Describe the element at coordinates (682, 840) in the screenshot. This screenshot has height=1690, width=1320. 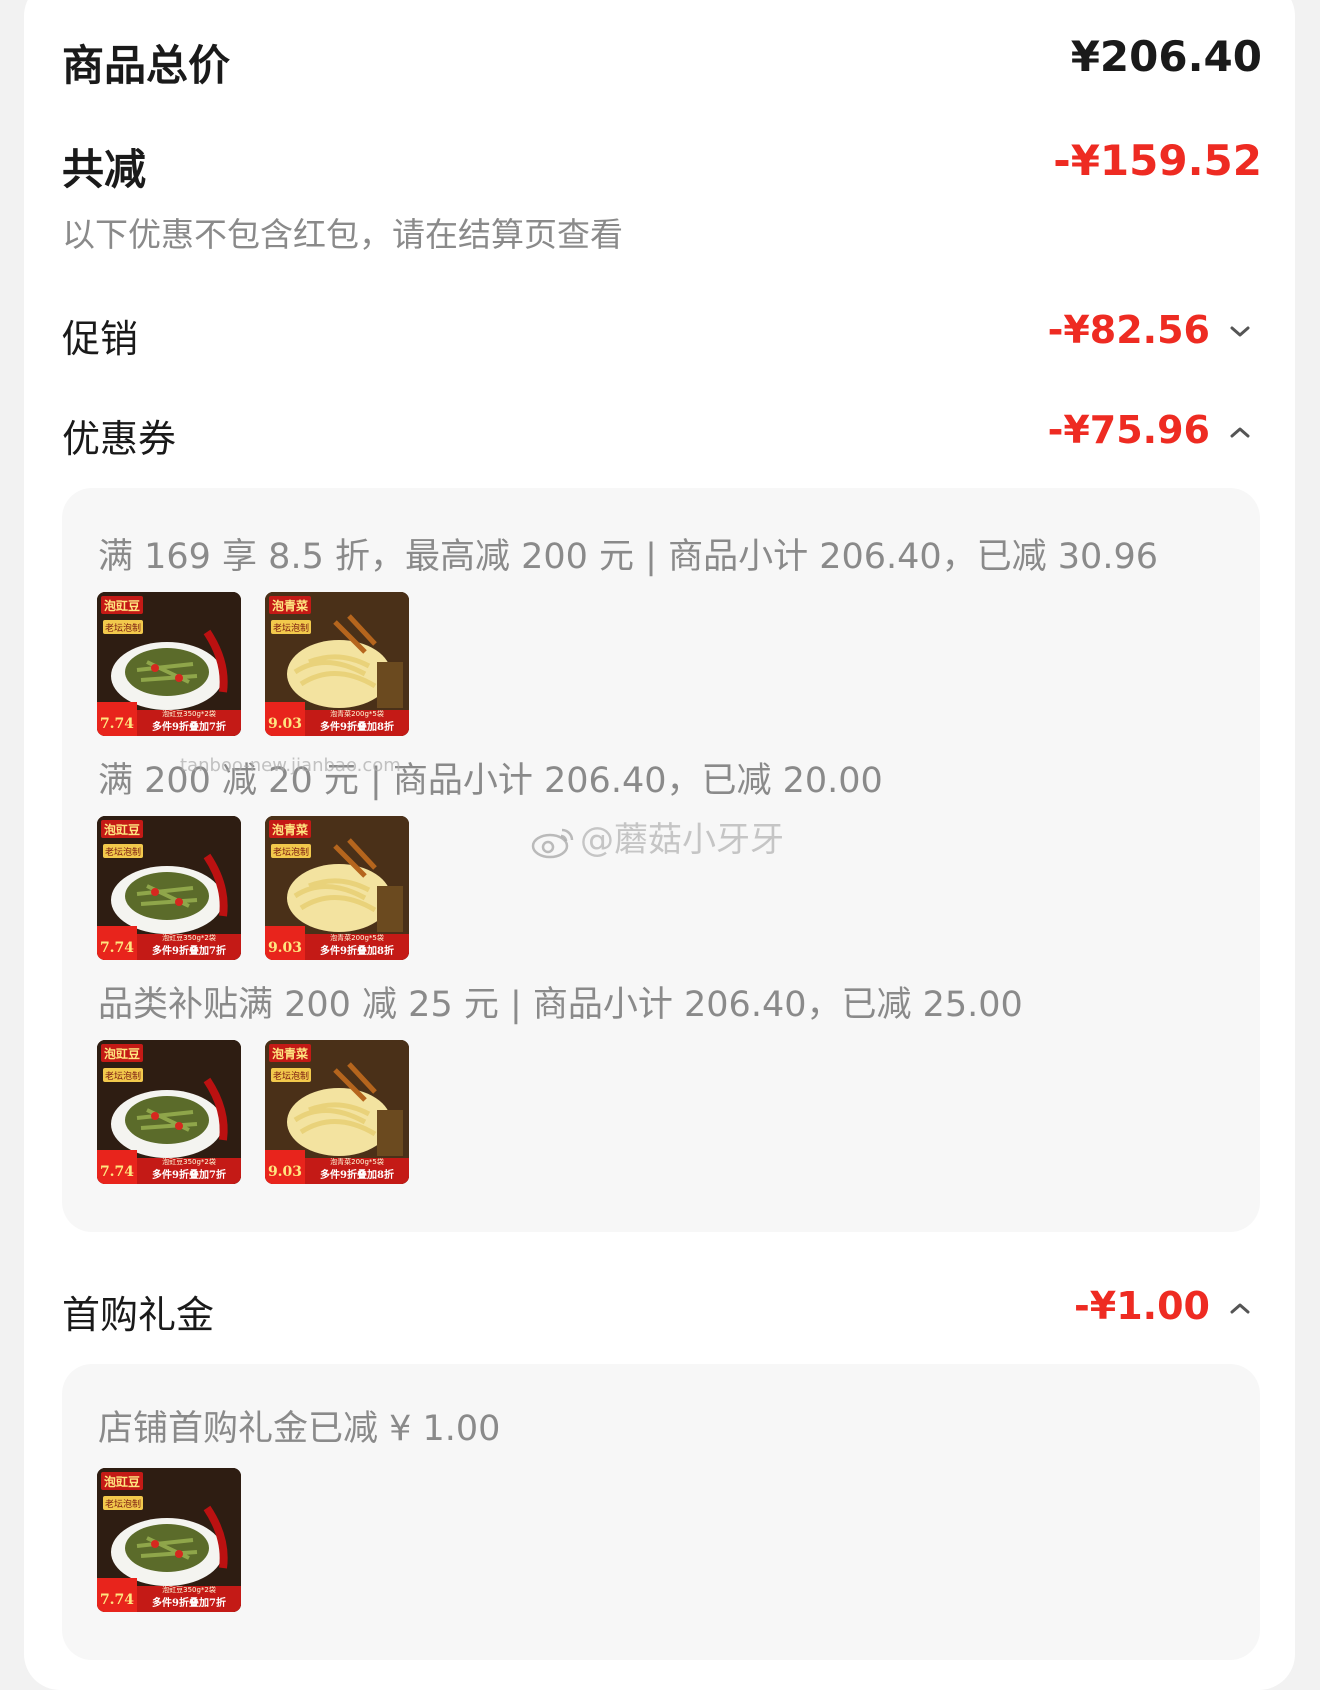
I see `watermark-handle: @蘑菇小牙牙` at that location.